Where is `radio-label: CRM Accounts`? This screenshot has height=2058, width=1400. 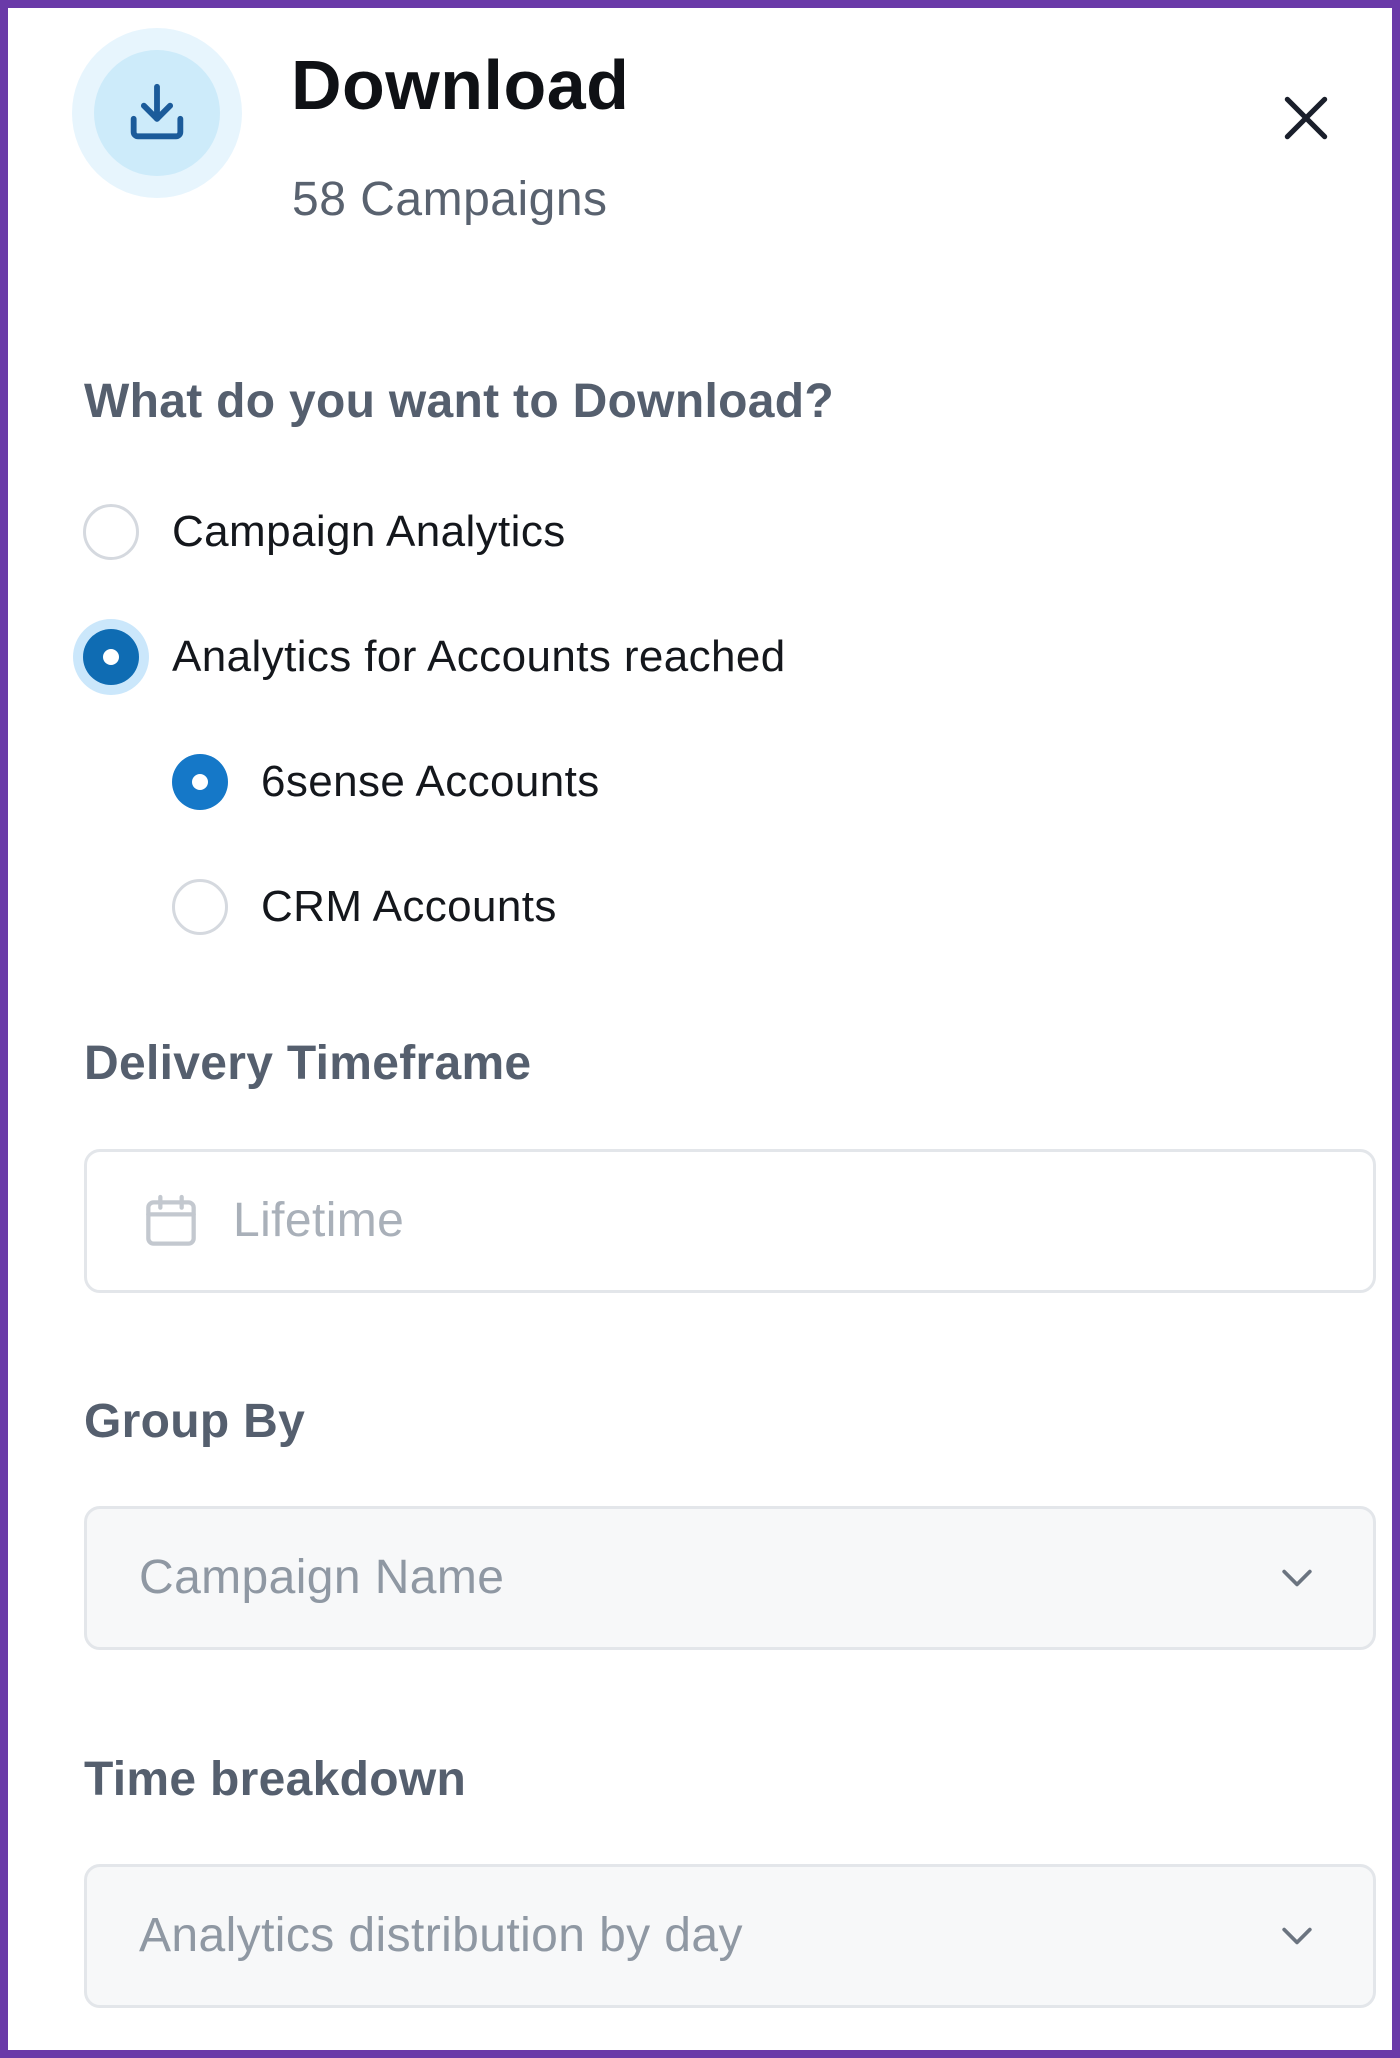 radio-label: CRM Accounts is located at coordinates (409, 906).